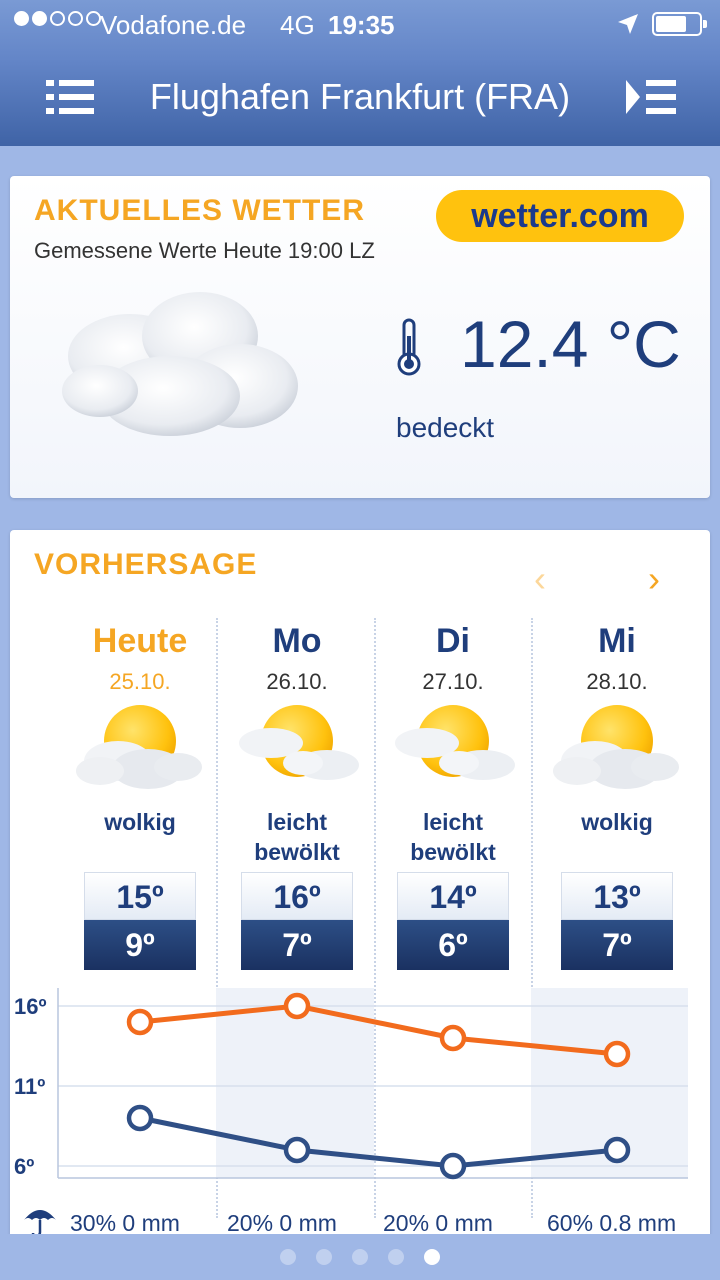  Describe the element at coordinates (125, 1223) in the screenshot. I see `precipitation-value: 30% 0 mm` at that location.